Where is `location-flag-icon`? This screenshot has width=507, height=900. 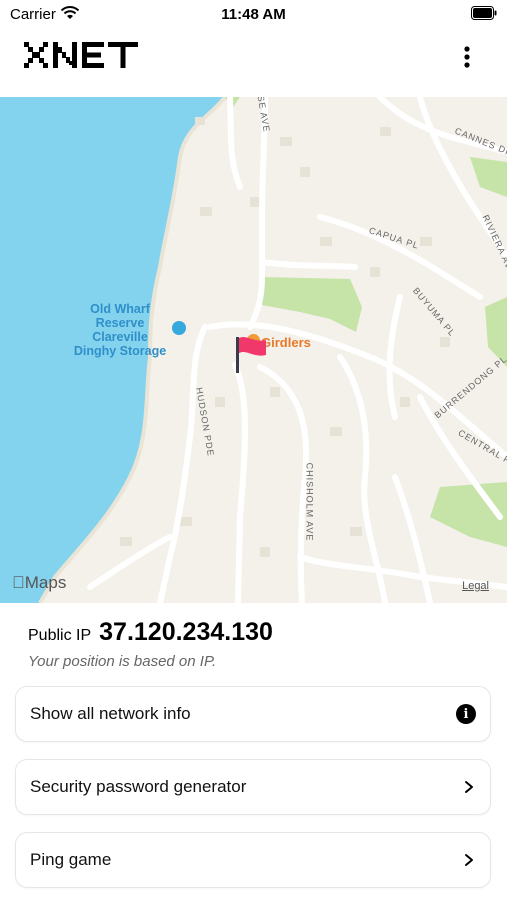 location-flag-icon is located at coordinates (251, 354).